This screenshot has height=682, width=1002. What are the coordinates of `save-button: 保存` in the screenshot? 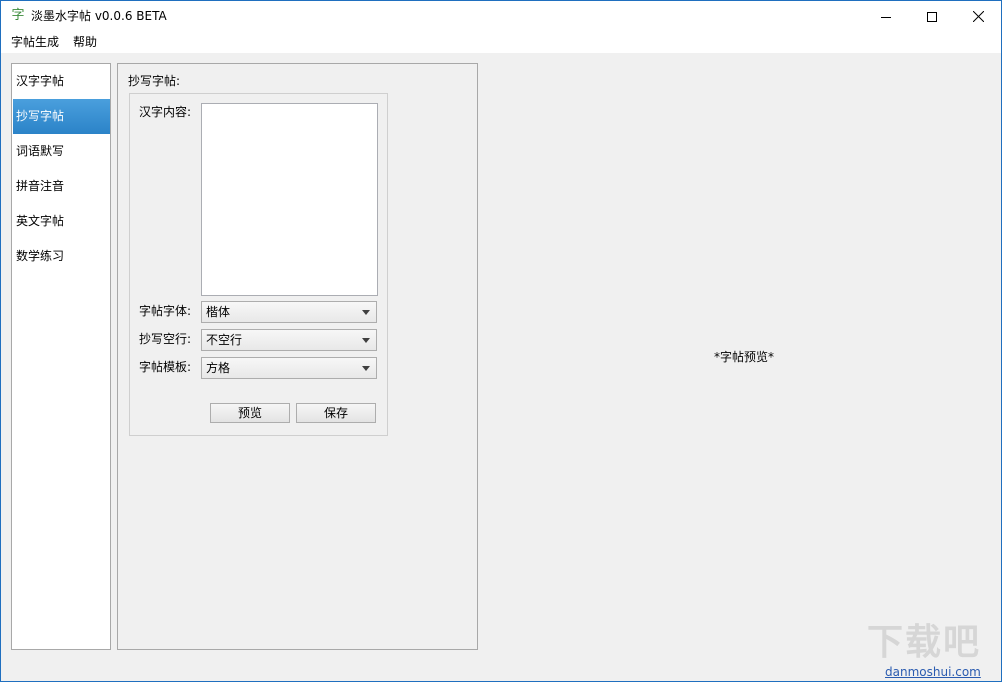 It's located at (336, 413).